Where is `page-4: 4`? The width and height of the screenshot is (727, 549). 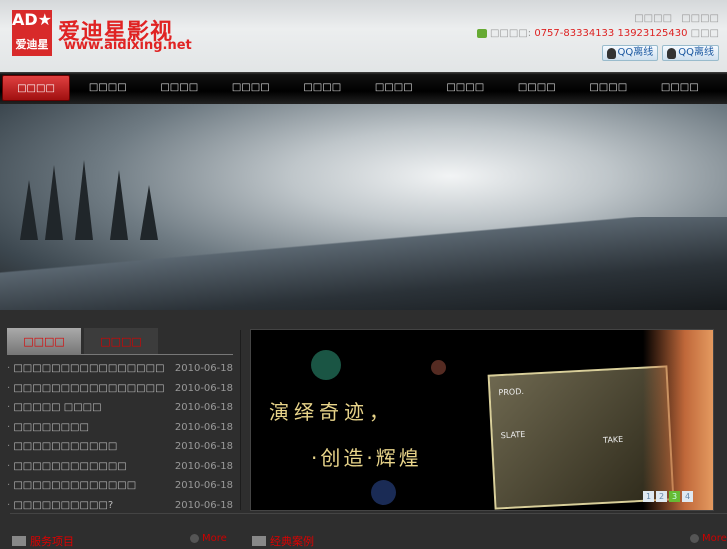 page-4: 4 is located at coordinates (687, 496).